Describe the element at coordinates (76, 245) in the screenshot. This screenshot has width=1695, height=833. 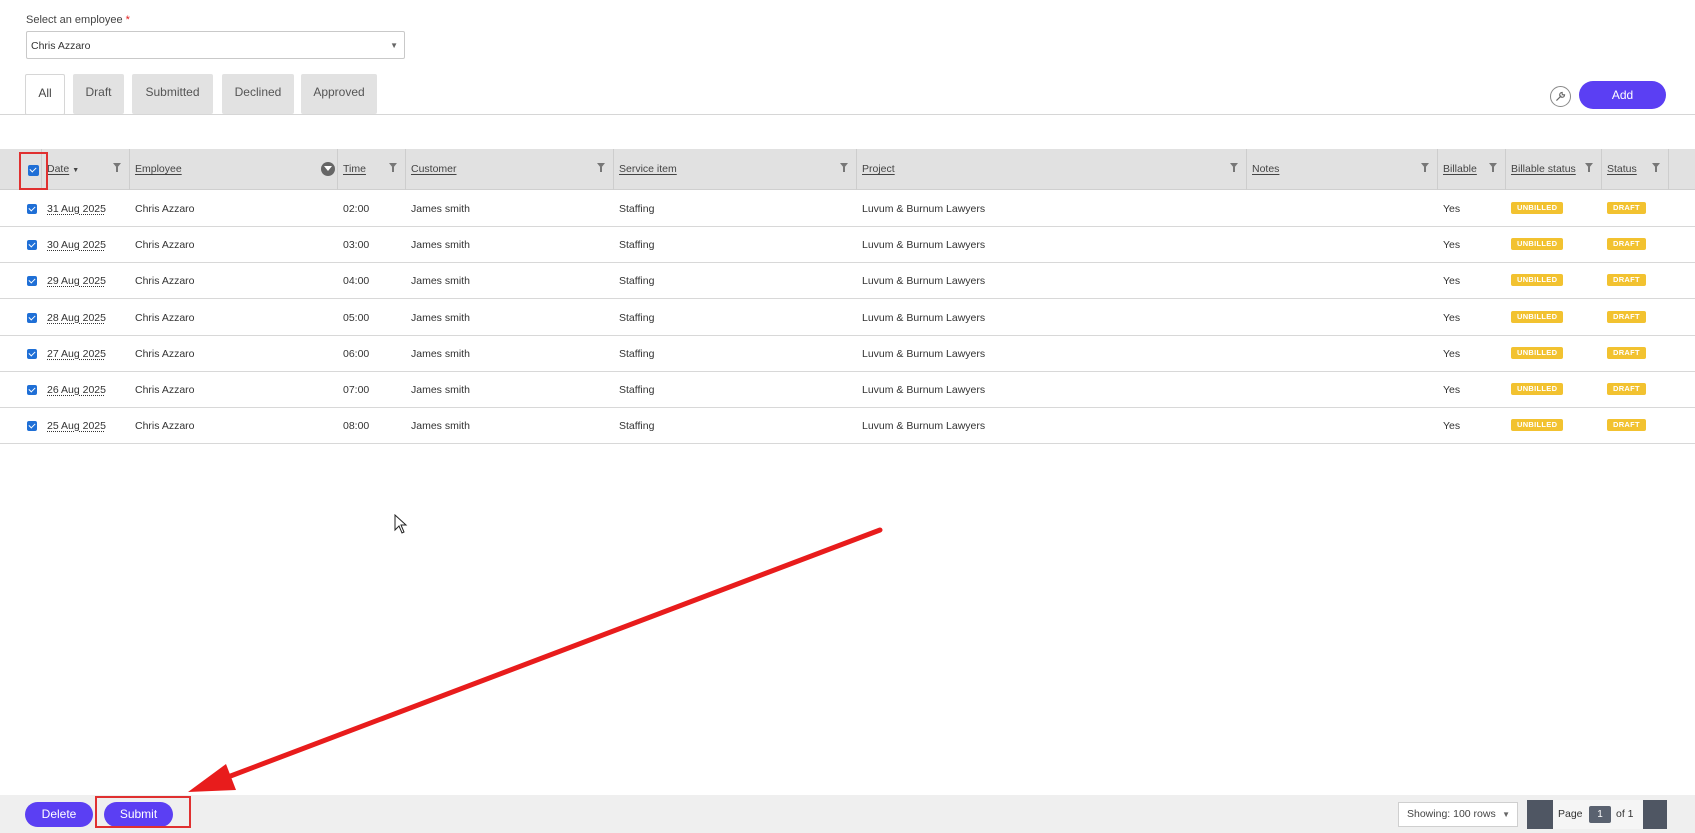
I see `row-date: 30 Aug 2025` at that location.